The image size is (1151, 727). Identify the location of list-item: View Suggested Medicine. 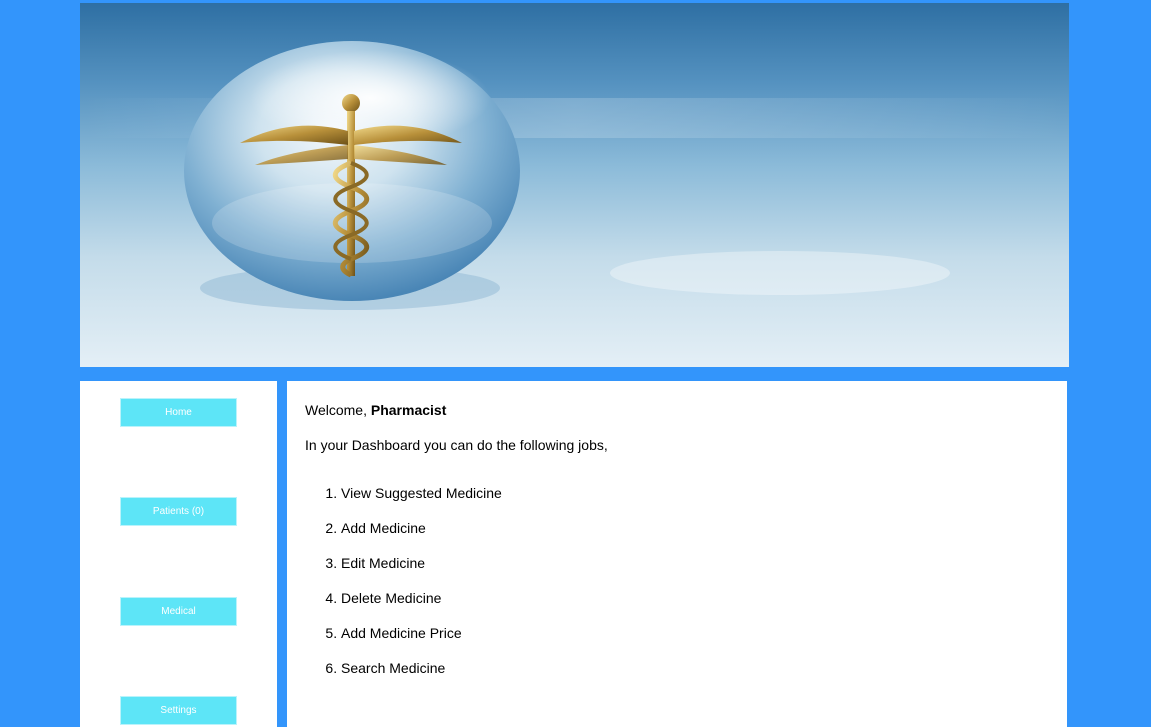
(421, 502).